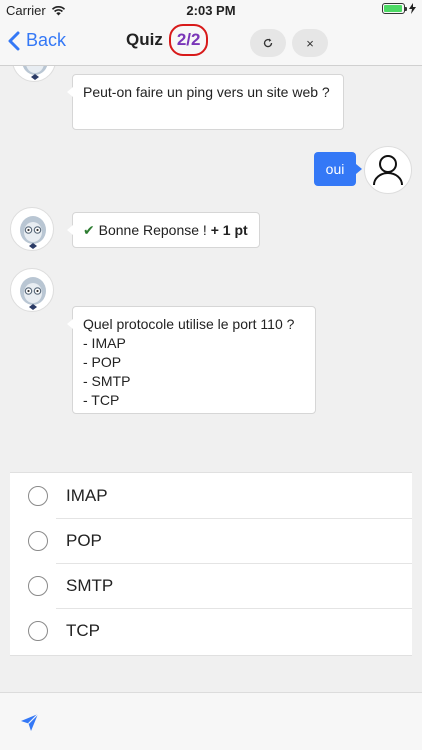 The height and width of the screenshot is (750, 422). I want to click on option-smtp: SMTP, so click(211, 585).